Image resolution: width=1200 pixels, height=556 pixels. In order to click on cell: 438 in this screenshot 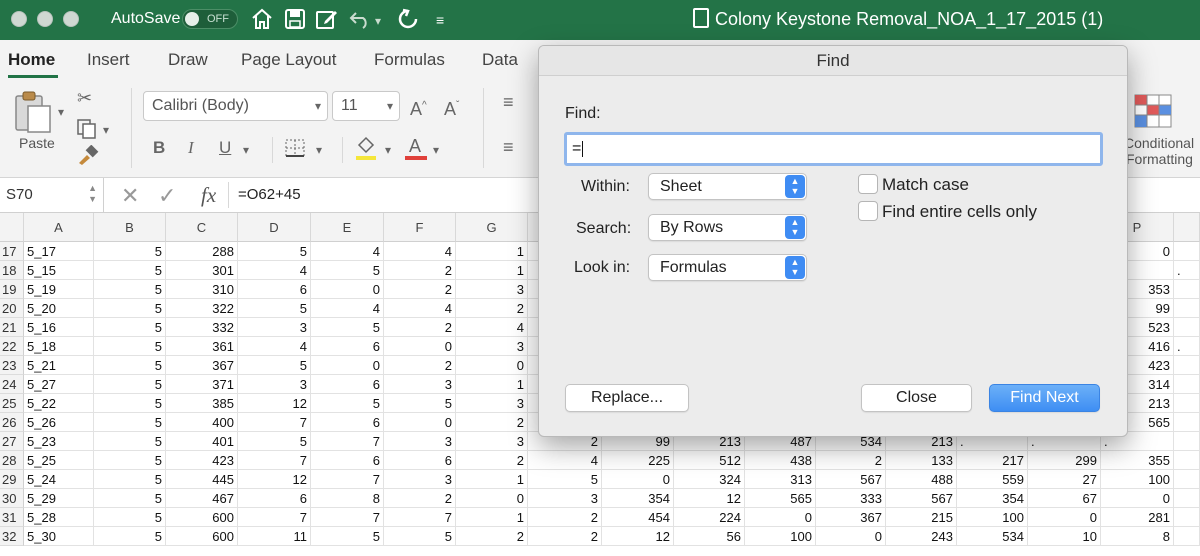, I will do `click(780, 460)`.